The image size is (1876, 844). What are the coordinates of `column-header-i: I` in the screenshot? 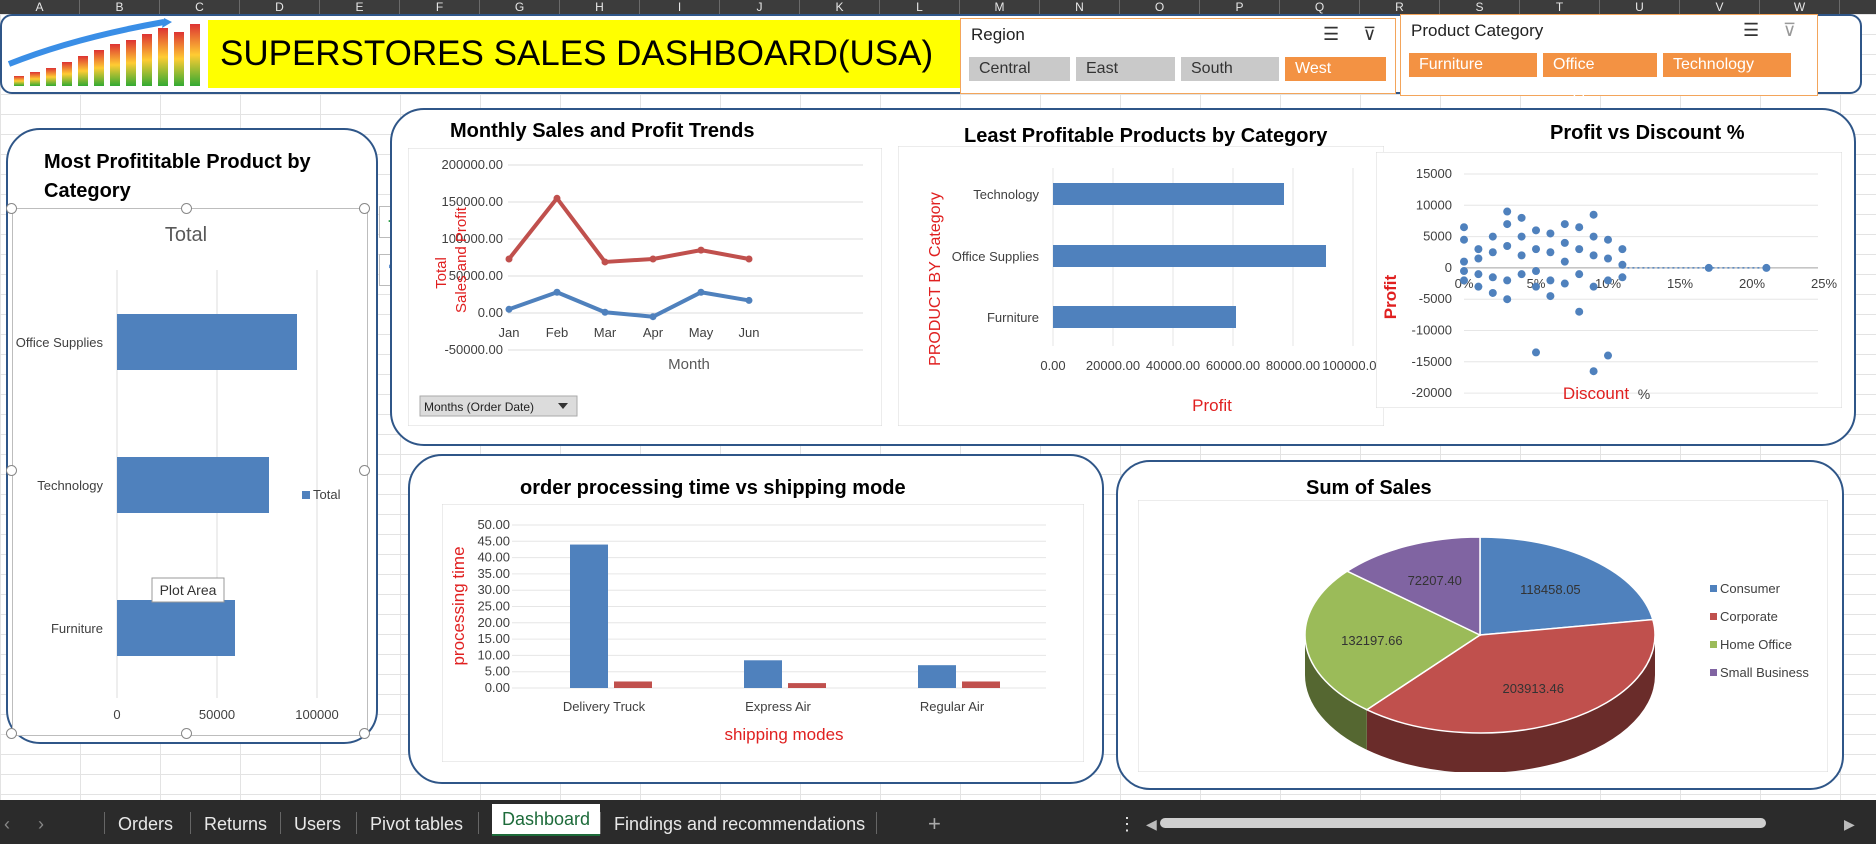 It's located at (680, 7).